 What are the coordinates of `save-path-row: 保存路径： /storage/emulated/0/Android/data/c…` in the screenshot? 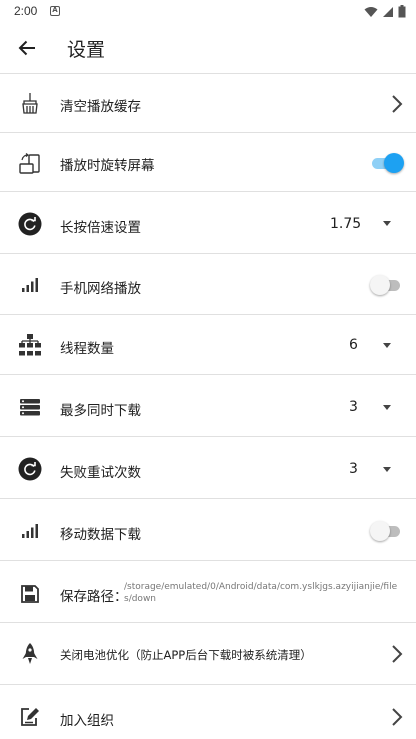 It's located at (208, 592).